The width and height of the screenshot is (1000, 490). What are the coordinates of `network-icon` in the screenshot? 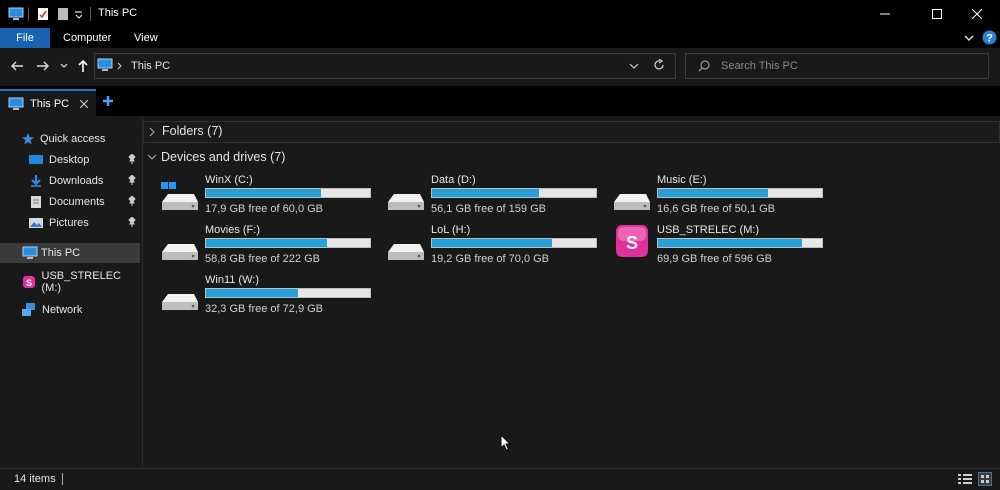 It's located at (28, 309).